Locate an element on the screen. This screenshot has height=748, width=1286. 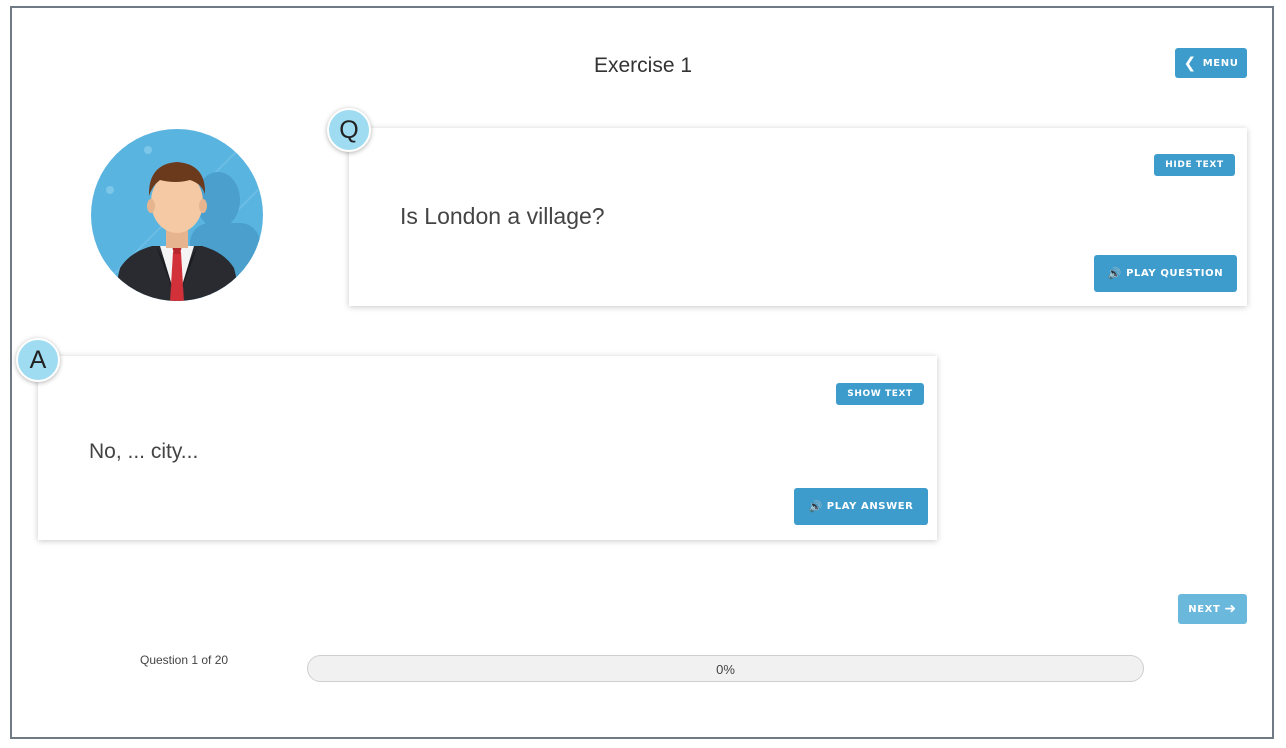
hide-text-button: HIDE TEXT is located at coordinates (1194, 165).